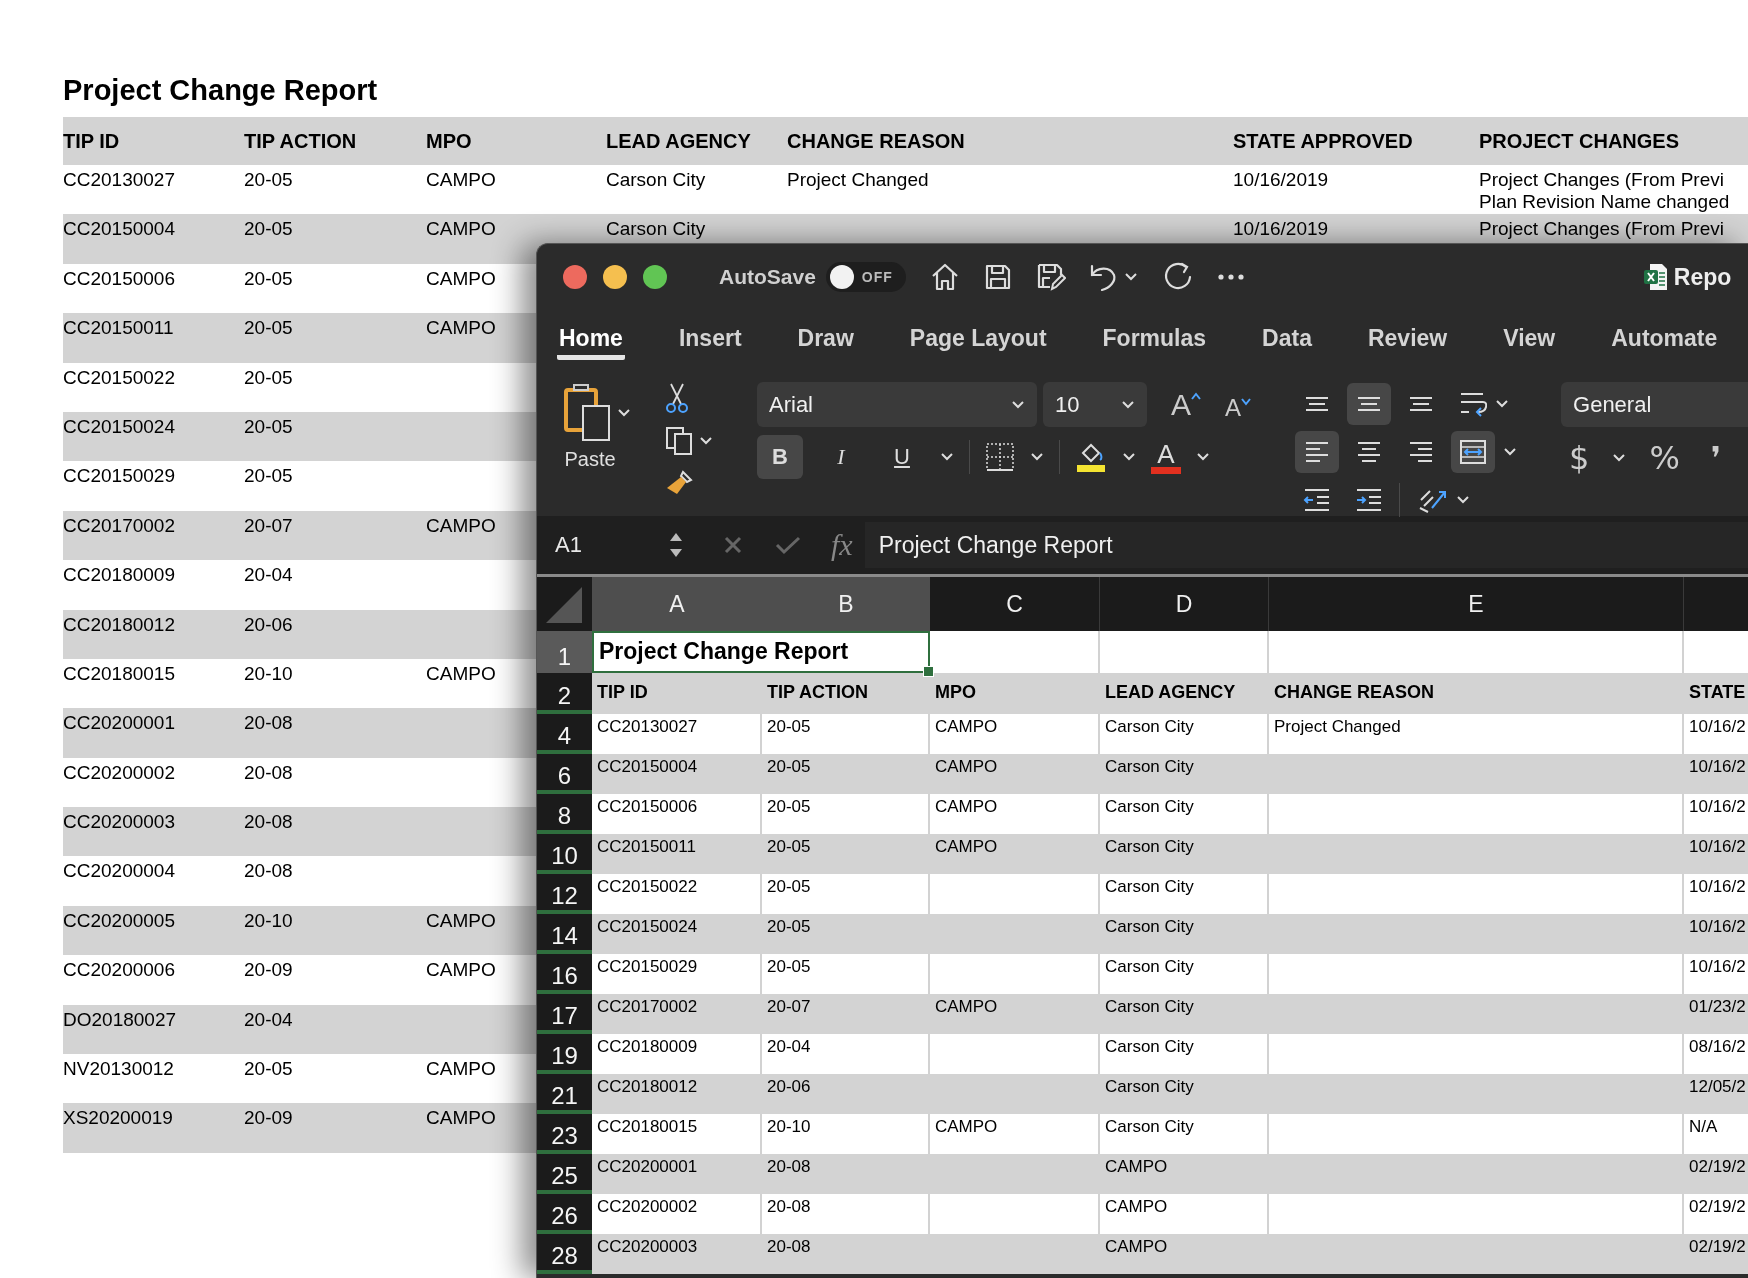 This screenshot has width=1748, height=1278. I want to click on fill-color-icon, so click(1091, 457).